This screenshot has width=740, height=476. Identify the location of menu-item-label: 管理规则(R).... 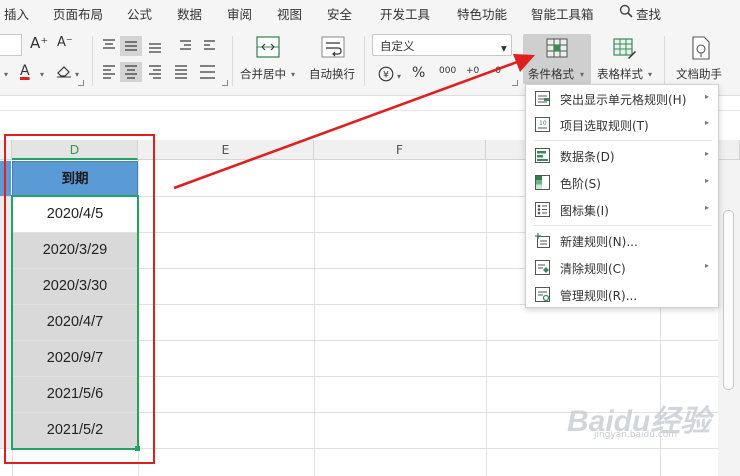
(599, 296).